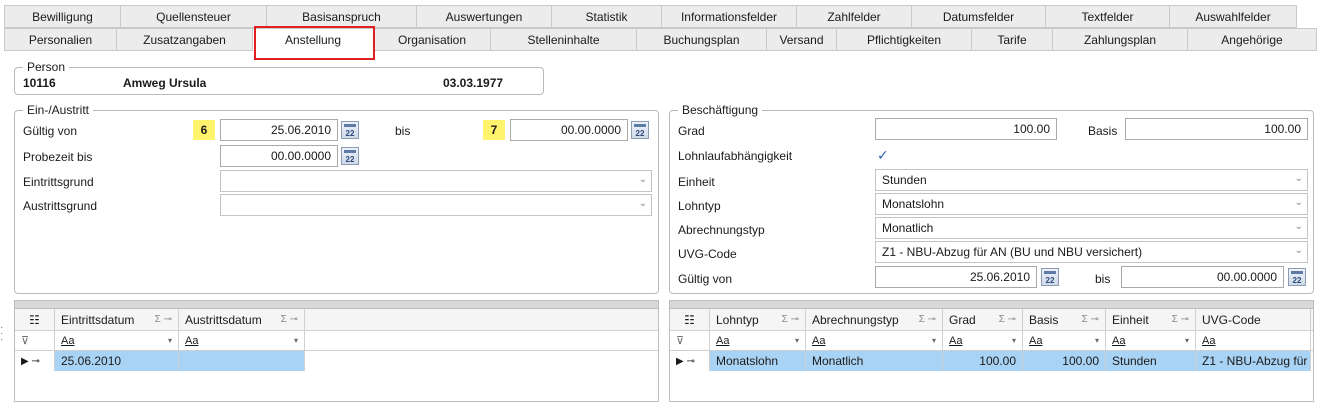  I want to click on tab-zusatzangaben: Zusatzangaben, so click(185, 39).